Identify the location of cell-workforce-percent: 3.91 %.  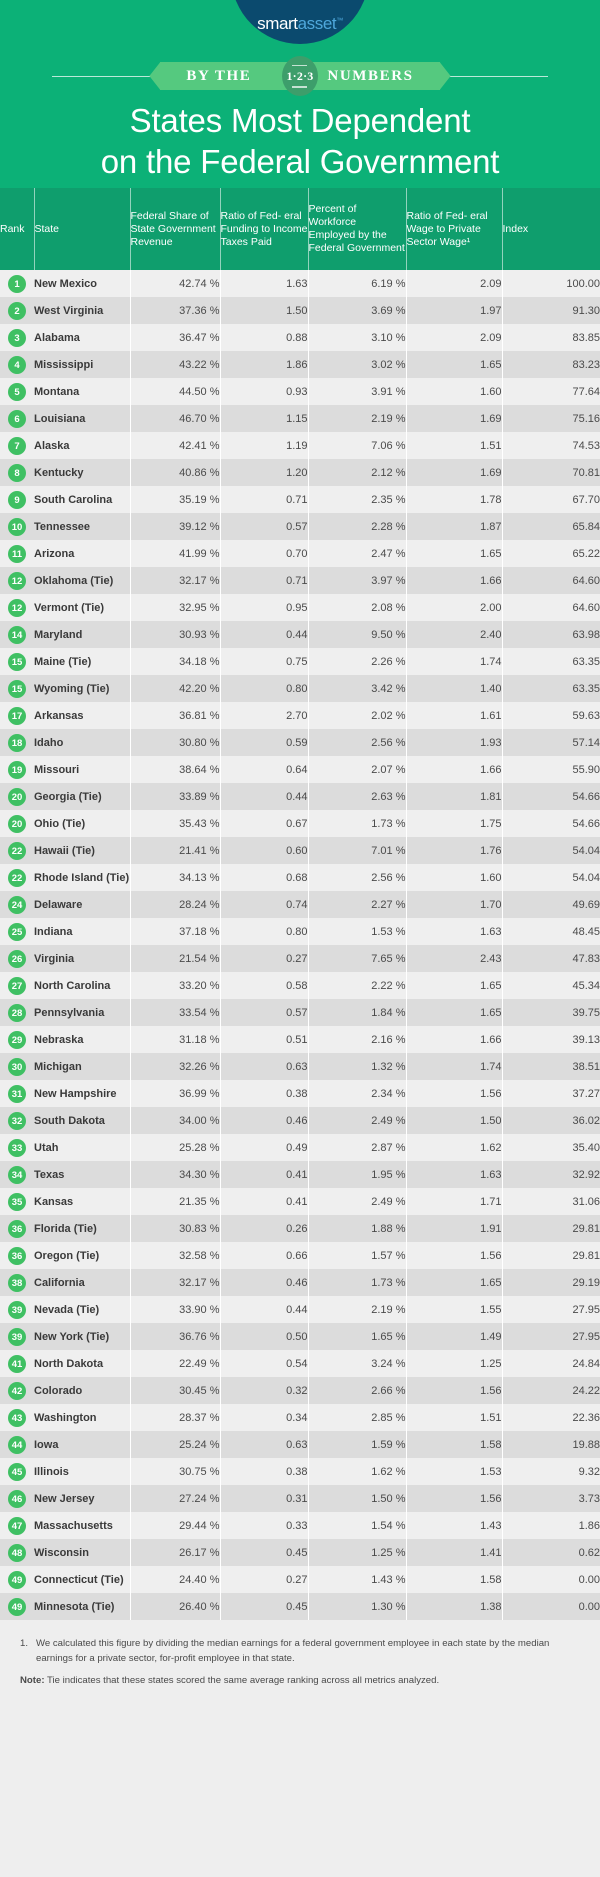
(357, 391).